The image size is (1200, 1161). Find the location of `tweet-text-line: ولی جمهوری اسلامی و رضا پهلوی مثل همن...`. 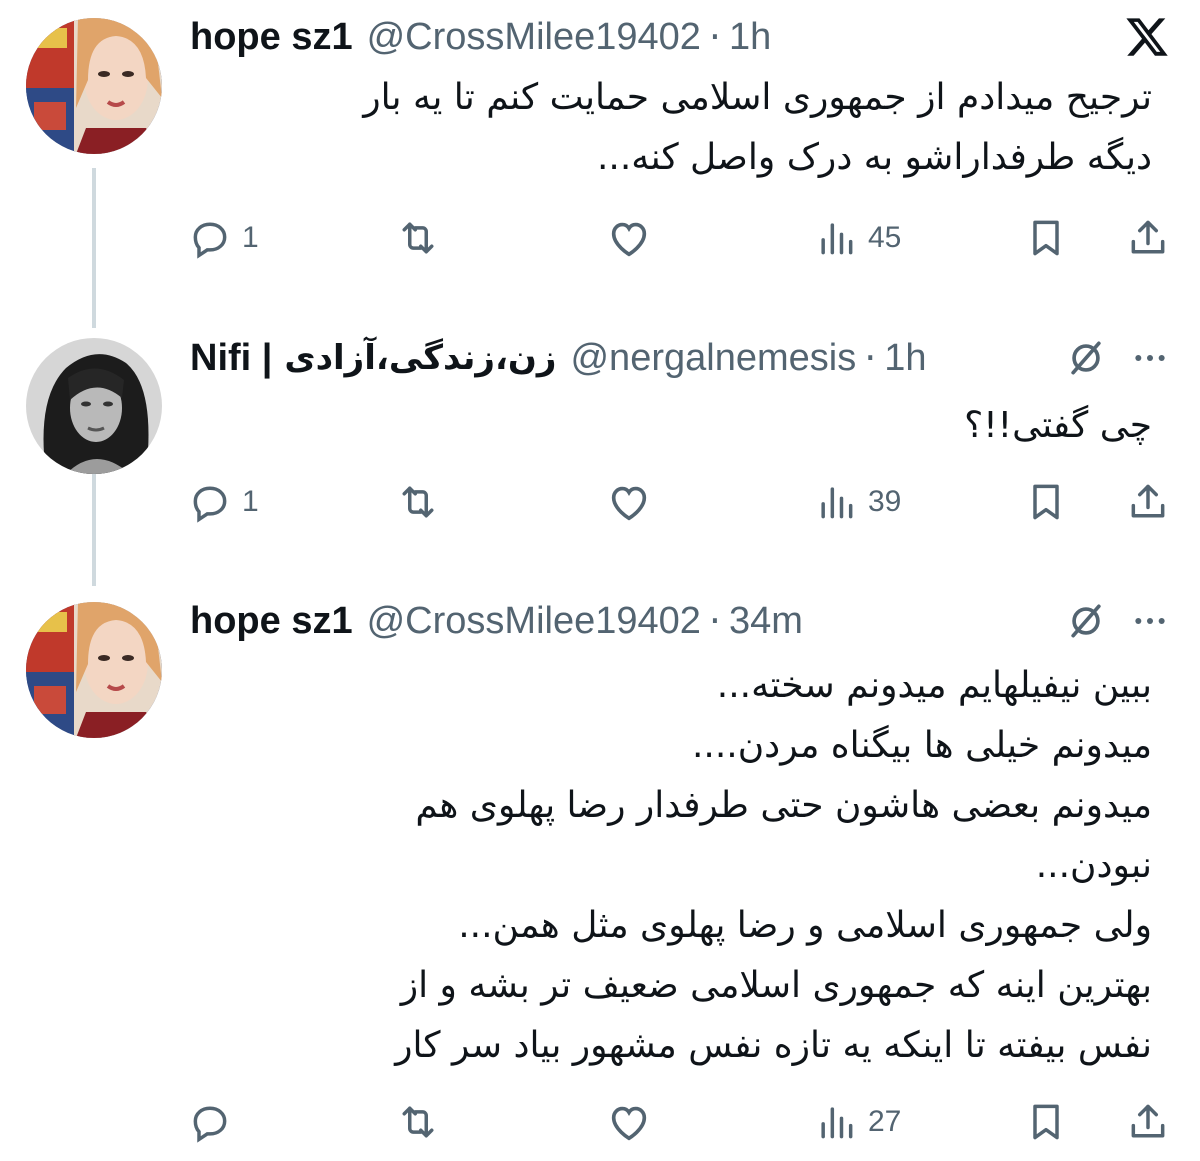

tweet-text-line: ولی جمهوری اسلامی و رضا پهلوی مثل همن... is located at coordinates (805, 925).